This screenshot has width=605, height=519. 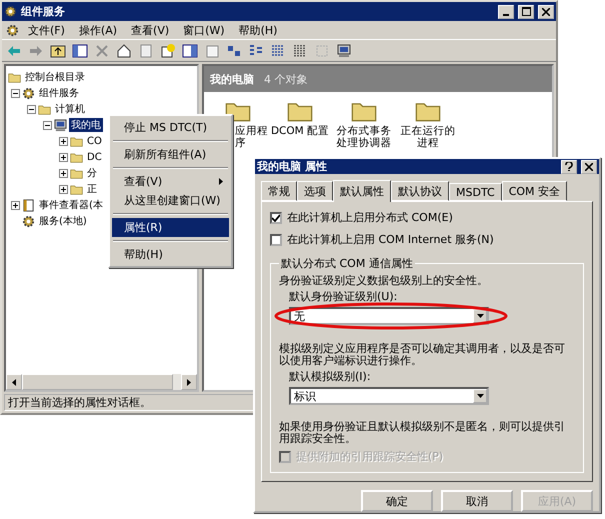 What do you see at coordinates (475, 192) in the screenshot?
I see `tab: MSDTC` at bounding box center [475, 192].